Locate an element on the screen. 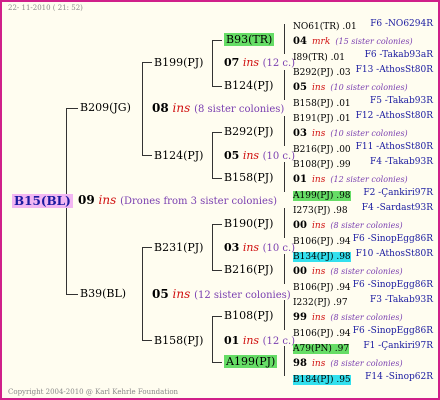 This screenshot has width=440, height=400. root-id: B15(BL) is located at coordinates (42, 201).